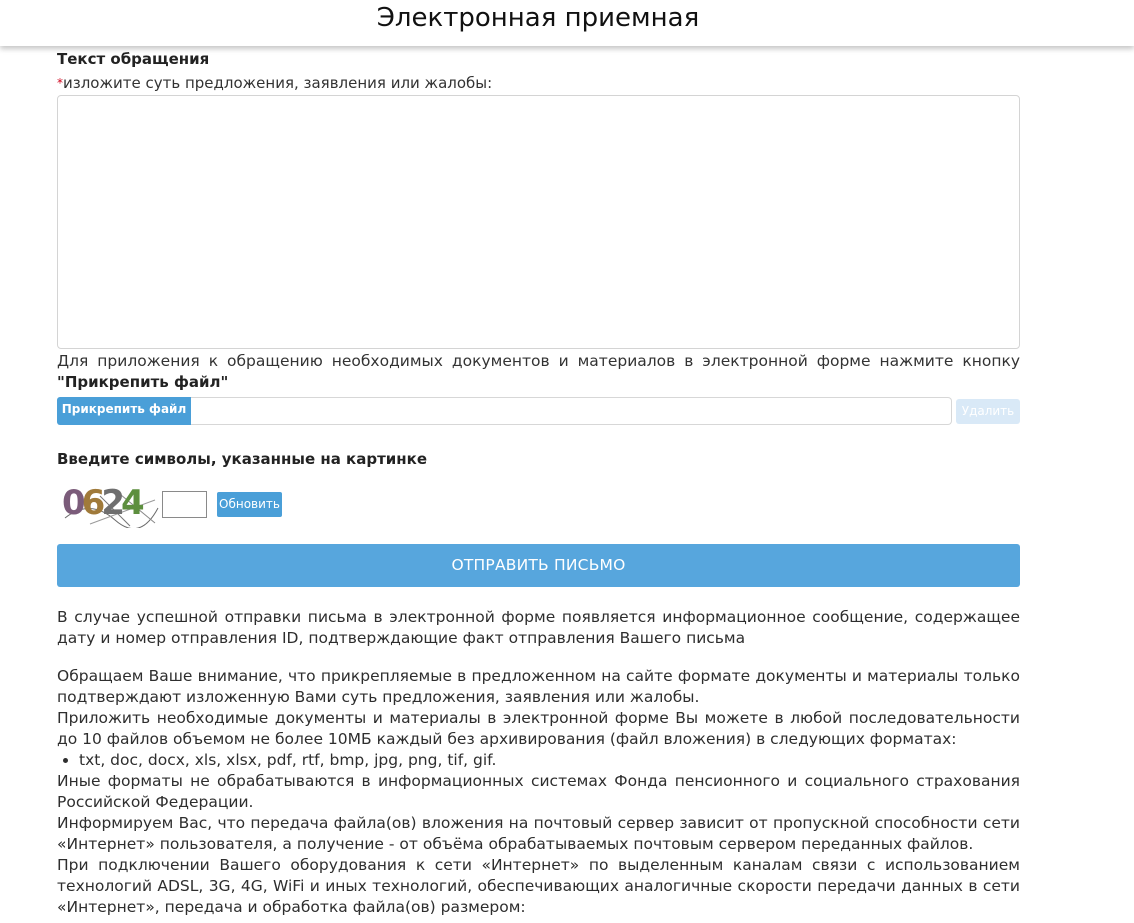 The height and width of the screenshot is (923, 1134). Describe the element at coordinates (184, 504) in the screenshot. I see `captcha-input` at that location.